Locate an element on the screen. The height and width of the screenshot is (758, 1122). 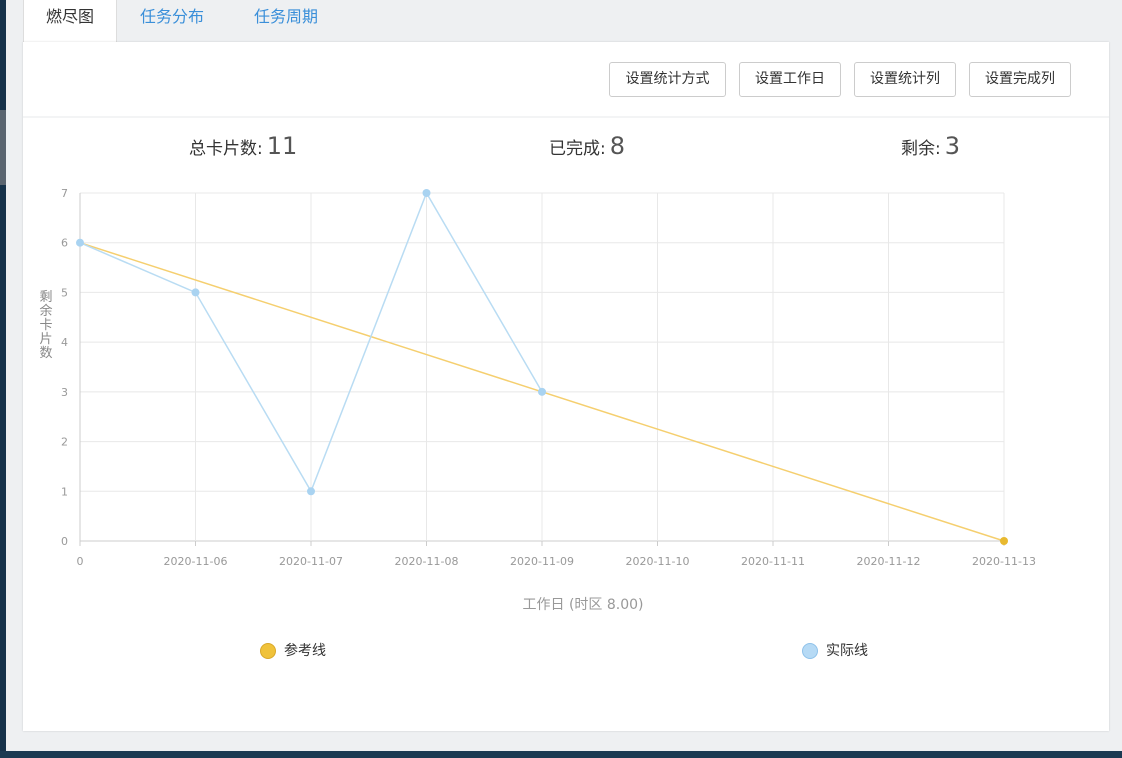
completed-value: 8 is located at coordinates (617, 146).